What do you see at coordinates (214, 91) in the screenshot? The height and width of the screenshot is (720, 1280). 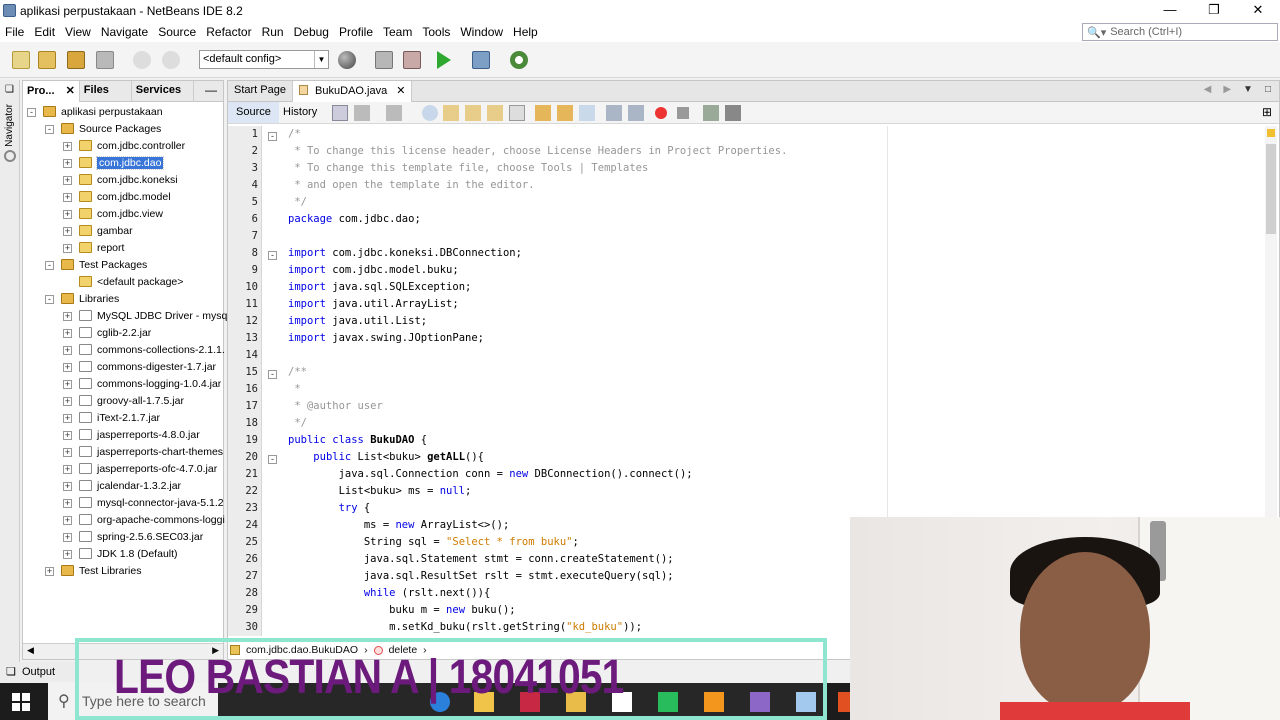 I see `minimize-panel-icon: —` at bounding box center [214, 91].